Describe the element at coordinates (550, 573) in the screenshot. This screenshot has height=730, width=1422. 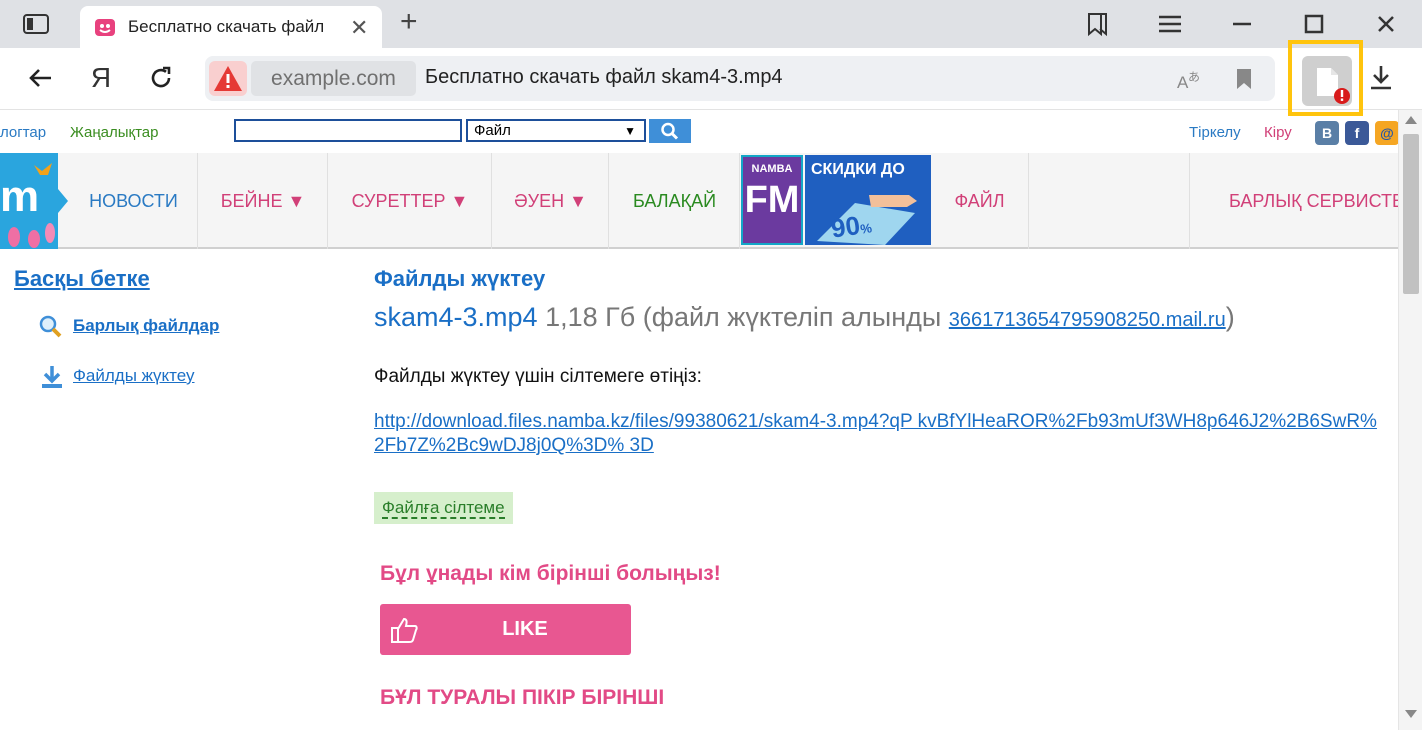
I see `like-prompt: Бұл ұнады кім бірінші болыңыз!` at that location.